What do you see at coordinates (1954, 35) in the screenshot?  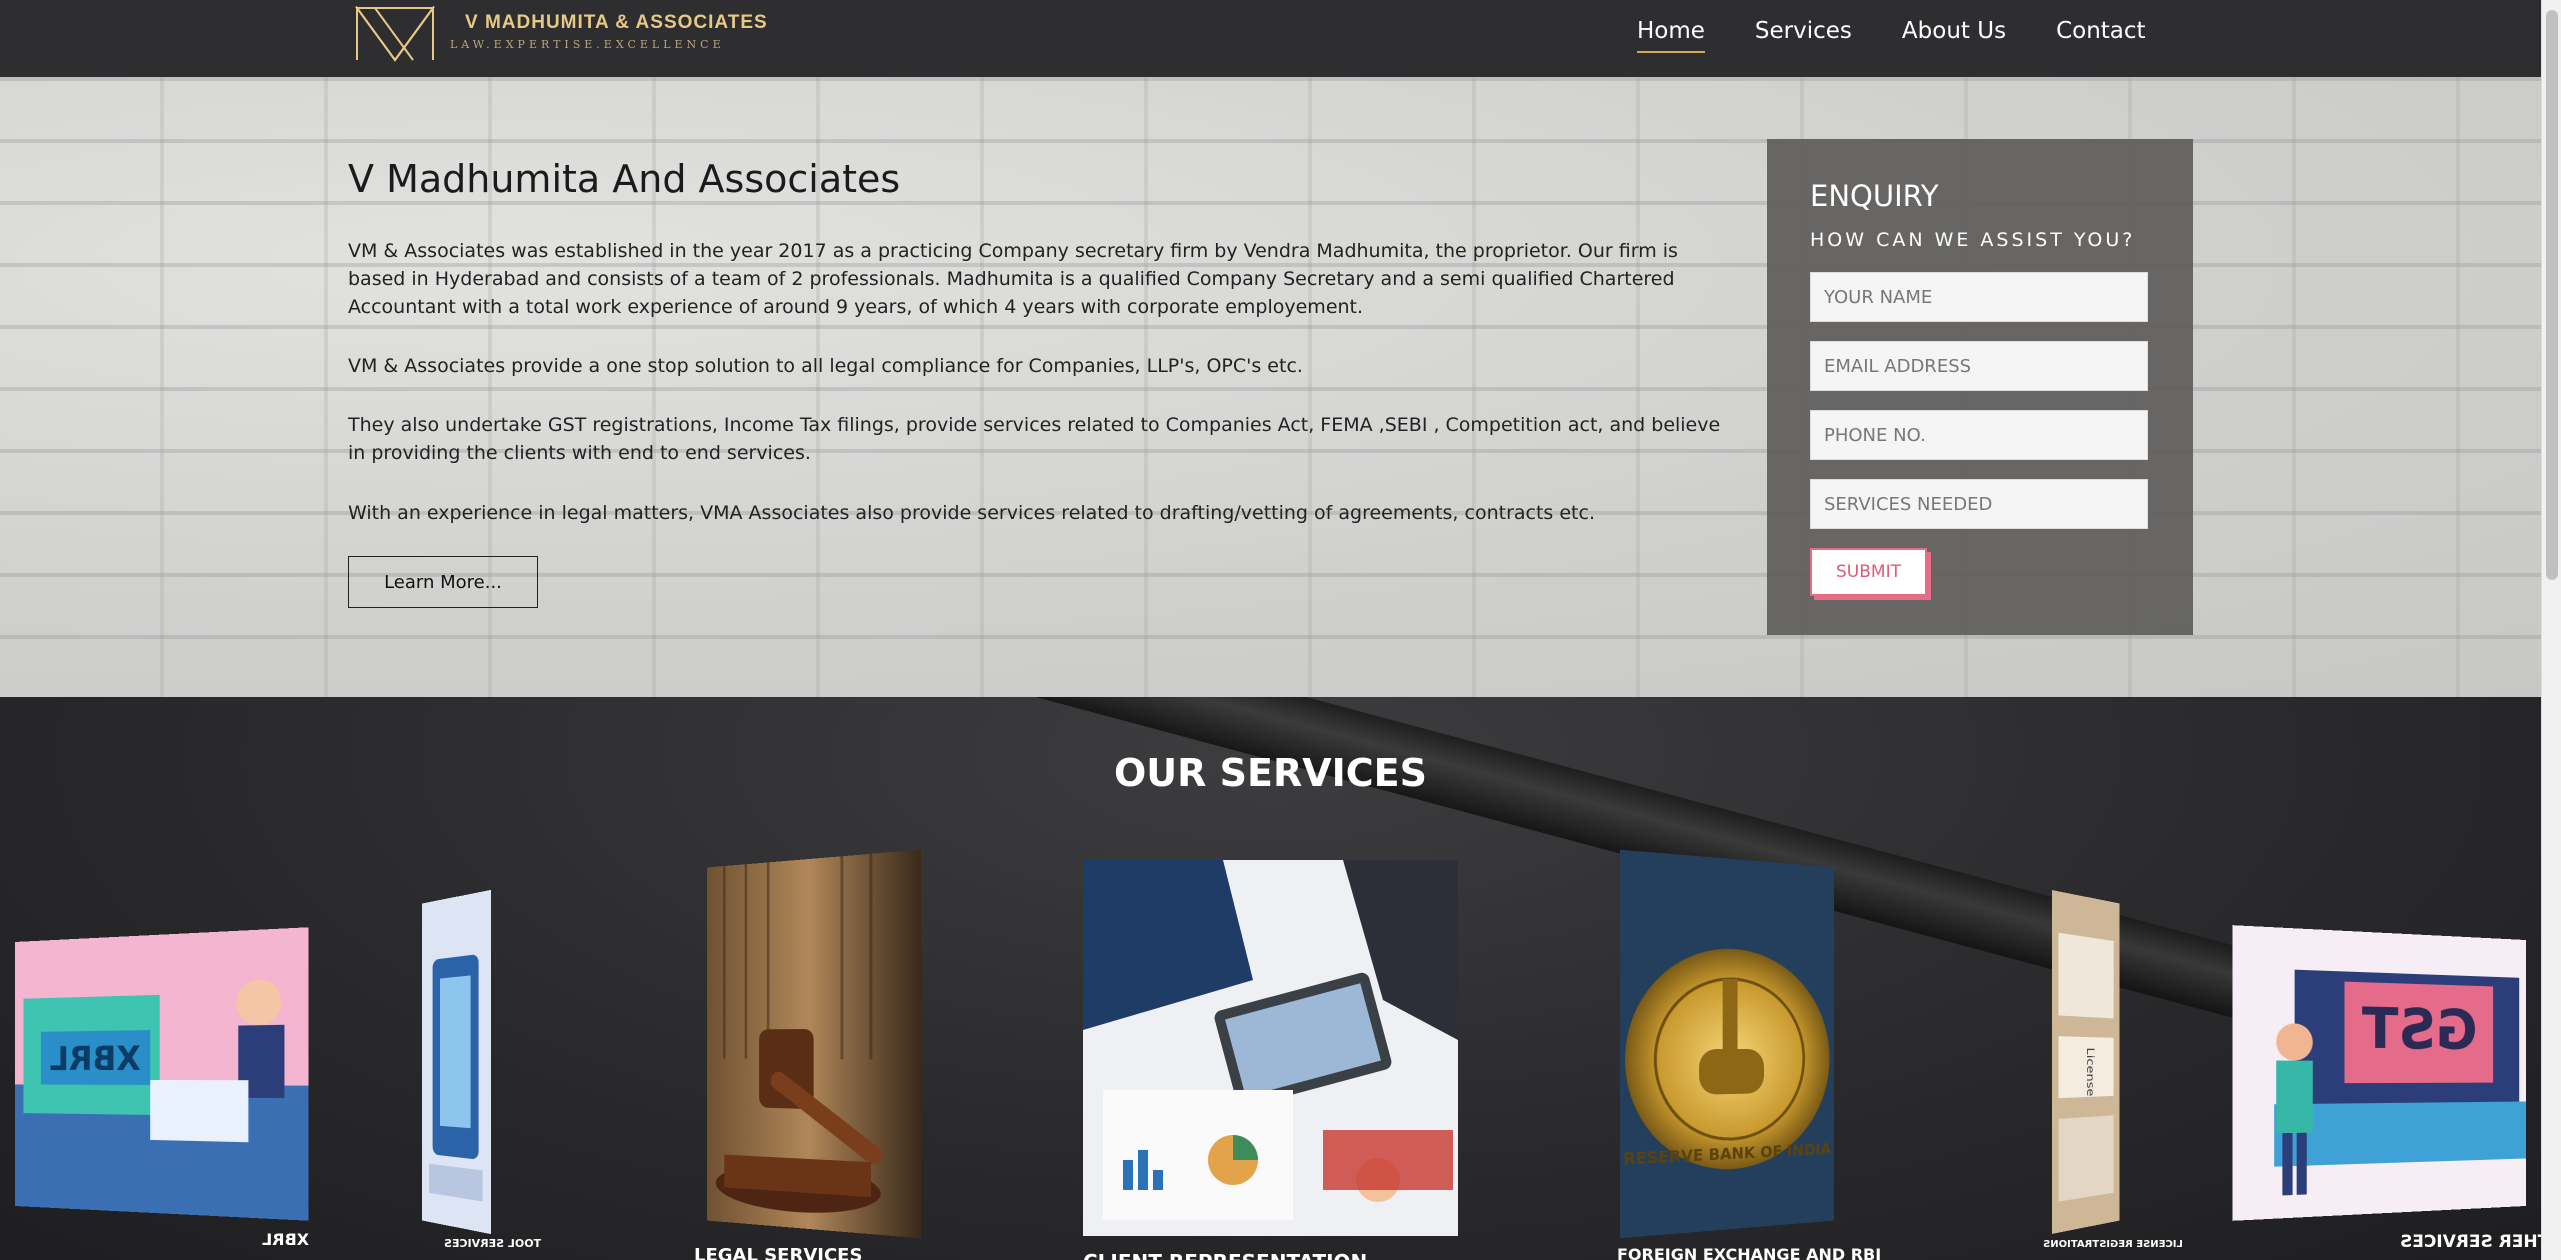 I see `nav-about-us: About Us` at bounding box center [1954, 35].